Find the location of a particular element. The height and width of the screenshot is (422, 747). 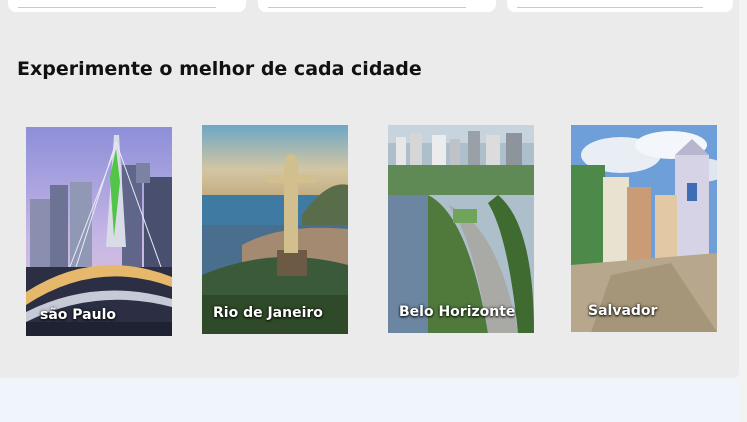

city-card-belo-horizonte: Belo Horizonte is located at coordinates (461, 229).